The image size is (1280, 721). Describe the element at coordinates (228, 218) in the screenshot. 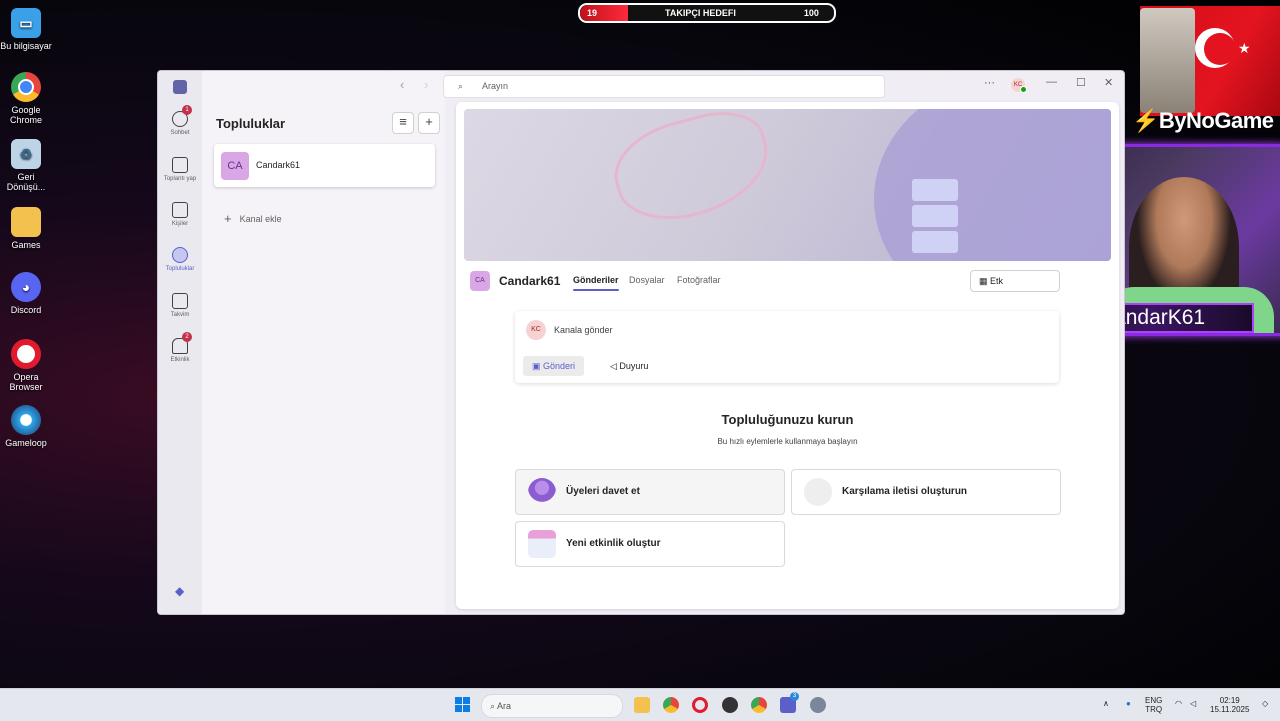

I see `plus-icon: +` at that location.